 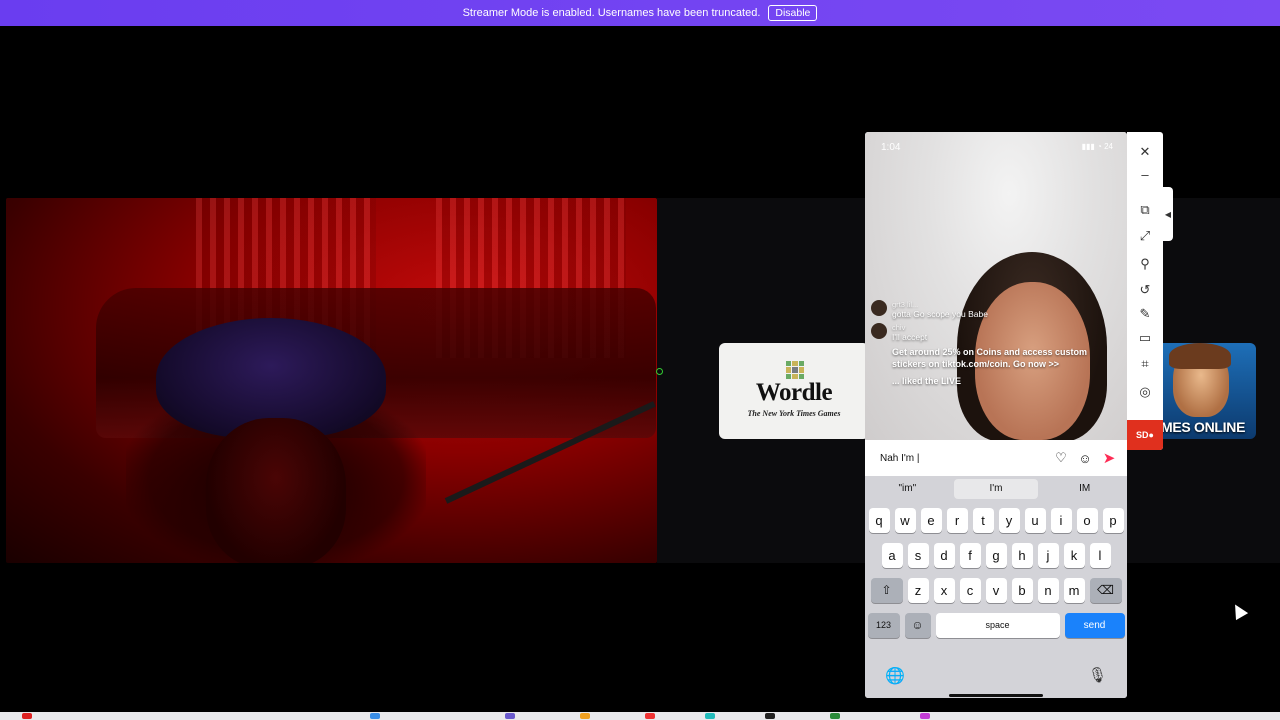 What do you see at coordinates (996, 695) in the screenshot?
I see `home-indicator` at bounding box center [996, 695].